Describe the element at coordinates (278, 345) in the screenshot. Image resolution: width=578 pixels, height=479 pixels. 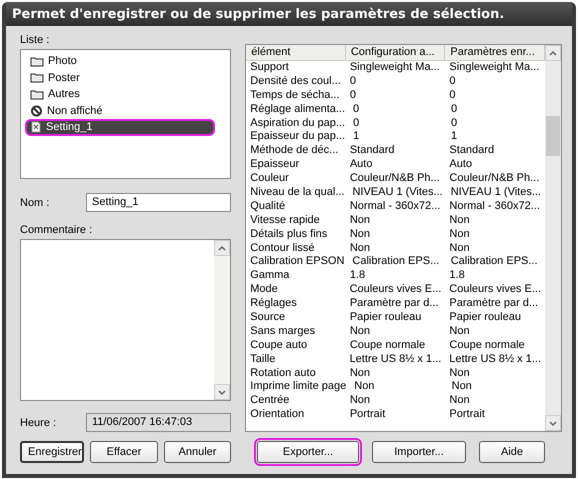
I see `table-cell-text: Coupe auto` at that location.